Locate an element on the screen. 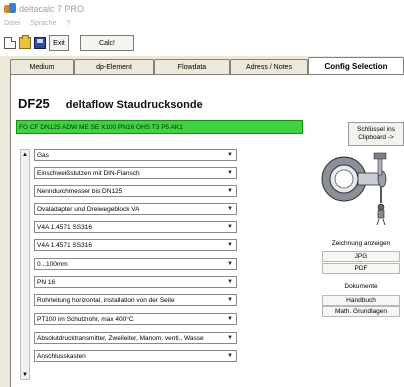 Image resolution: width=404 pixels, height=387 pixels. tab-flowdata: Flowdata is located at coordinates (192, 66).